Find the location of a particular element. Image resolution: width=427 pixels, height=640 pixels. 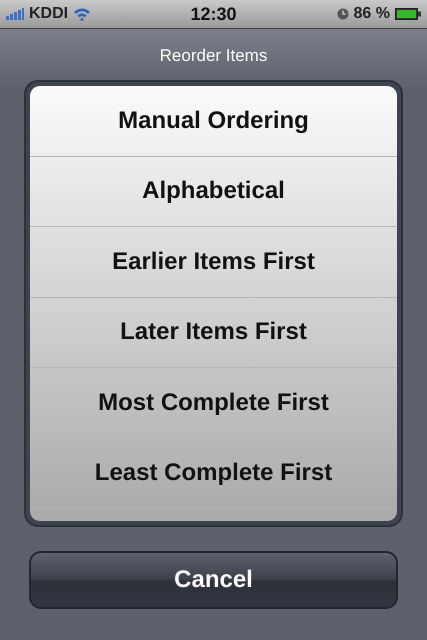

option-item: Later Items First is located at coordinates (213, 333).